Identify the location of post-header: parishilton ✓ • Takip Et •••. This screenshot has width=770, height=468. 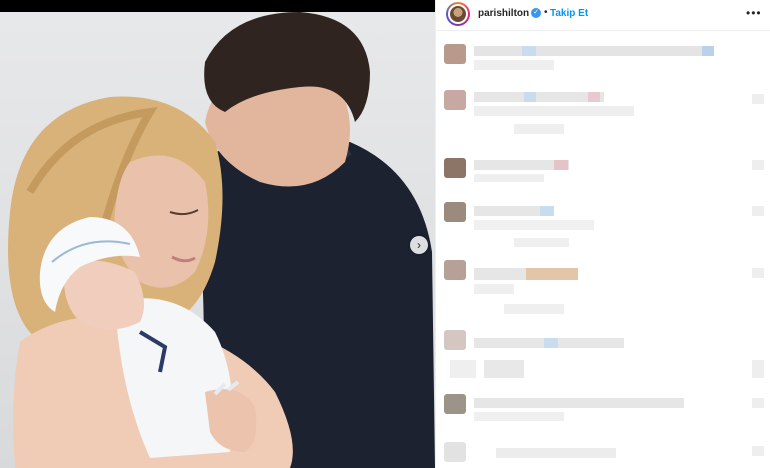
(603, 15).